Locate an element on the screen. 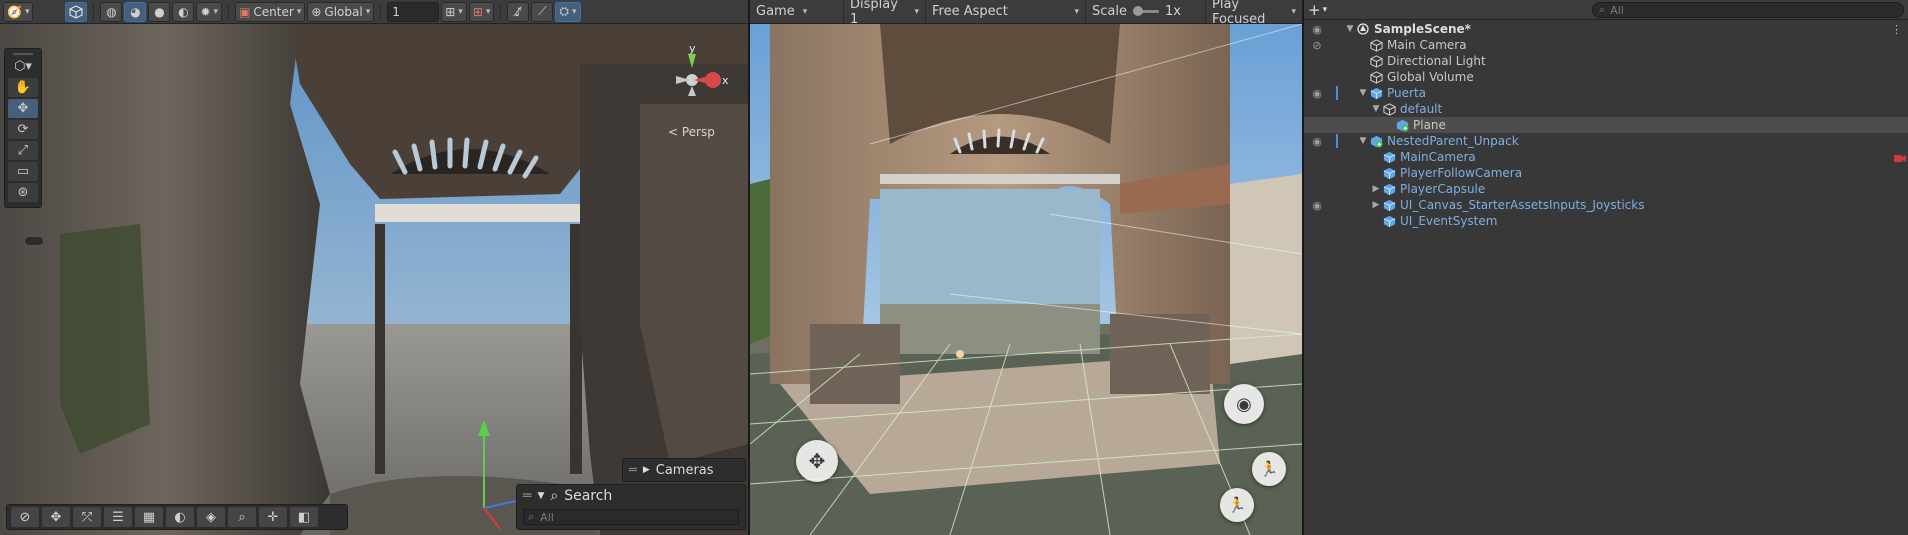 Image resolution: width=1908 pixels, height=535 pixels. hierarchy-row: ◉ ▼ NestedParent_Unpack is located at coordinates (1606, 141).